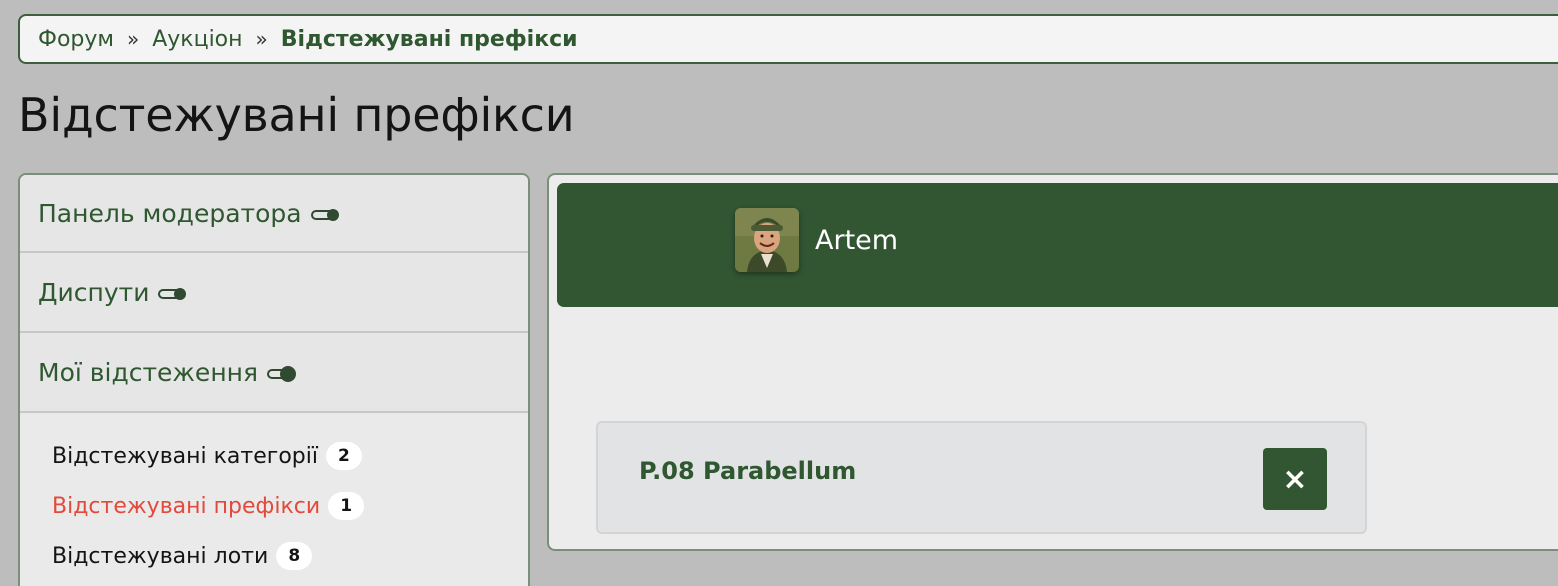  I want to click on watched-prefix-card: P.08 Parabellum ×, so click(981, 477).